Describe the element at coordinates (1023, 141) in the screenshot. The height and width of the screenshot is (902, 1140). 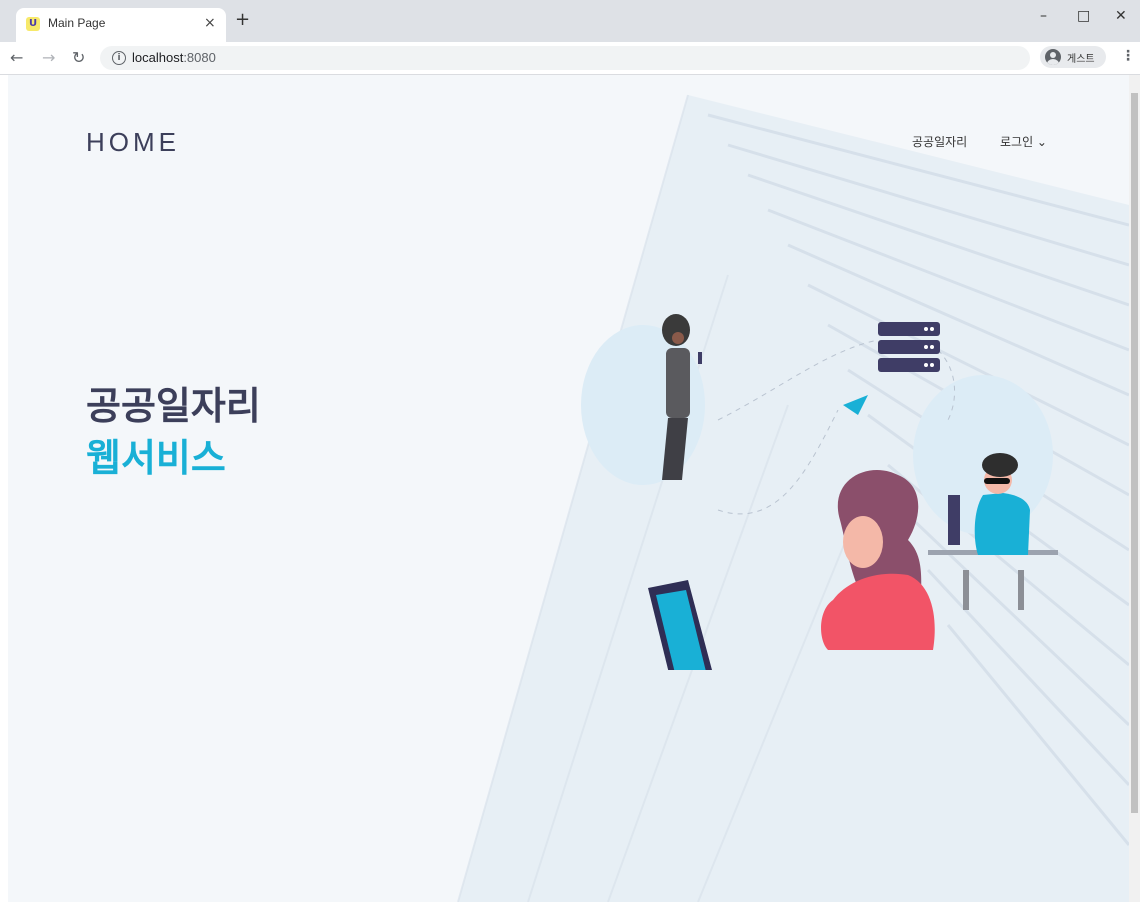
I see `nav-login-dropdown: 로그인 ⌄` at that location.